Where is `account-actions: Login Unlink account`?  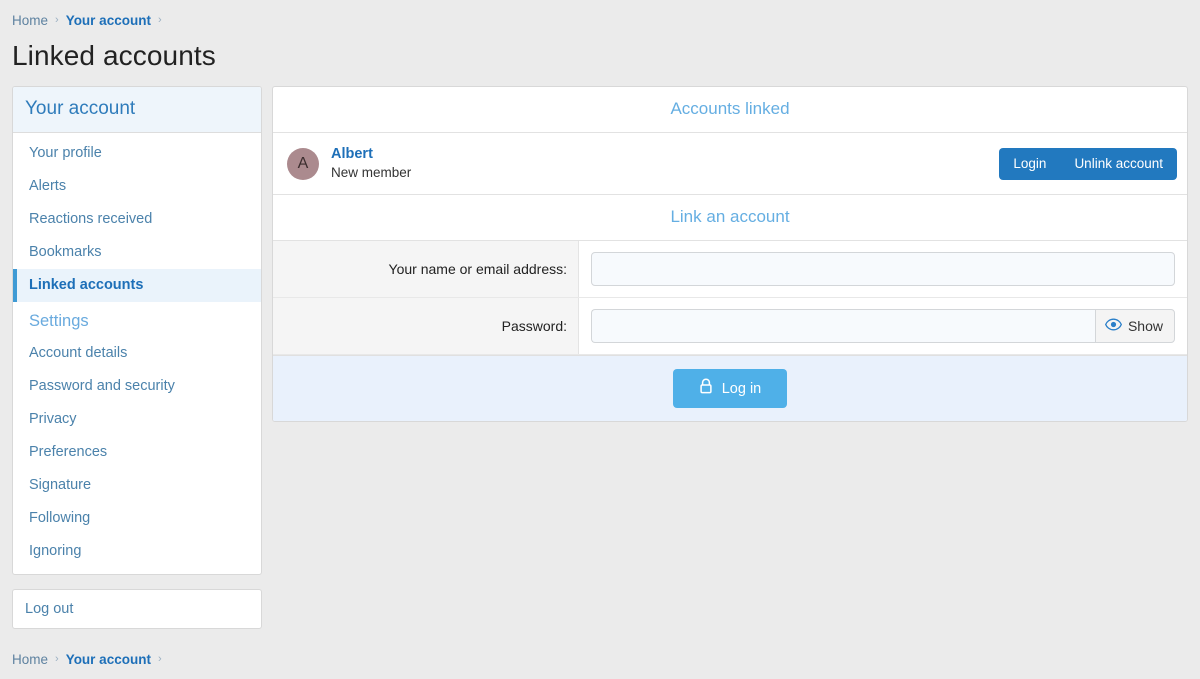 account-actions: Login Unlink account is located at coordinates (1088, 163).